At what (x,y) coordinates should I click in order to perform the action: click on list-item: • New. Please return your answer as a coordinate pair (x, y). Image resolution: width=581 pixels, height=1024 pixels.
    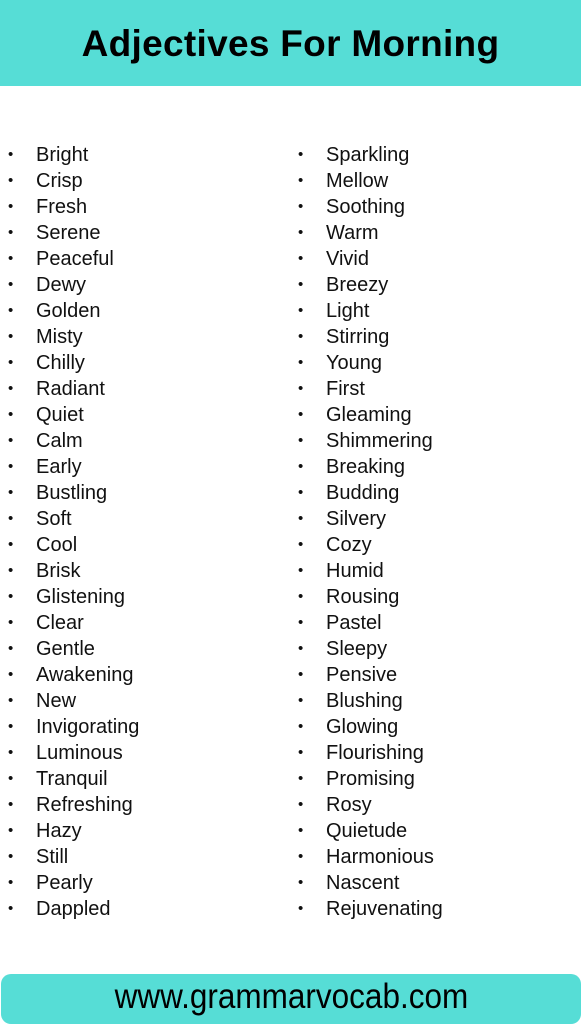
    Looking at the image, I should click on (73, 701).